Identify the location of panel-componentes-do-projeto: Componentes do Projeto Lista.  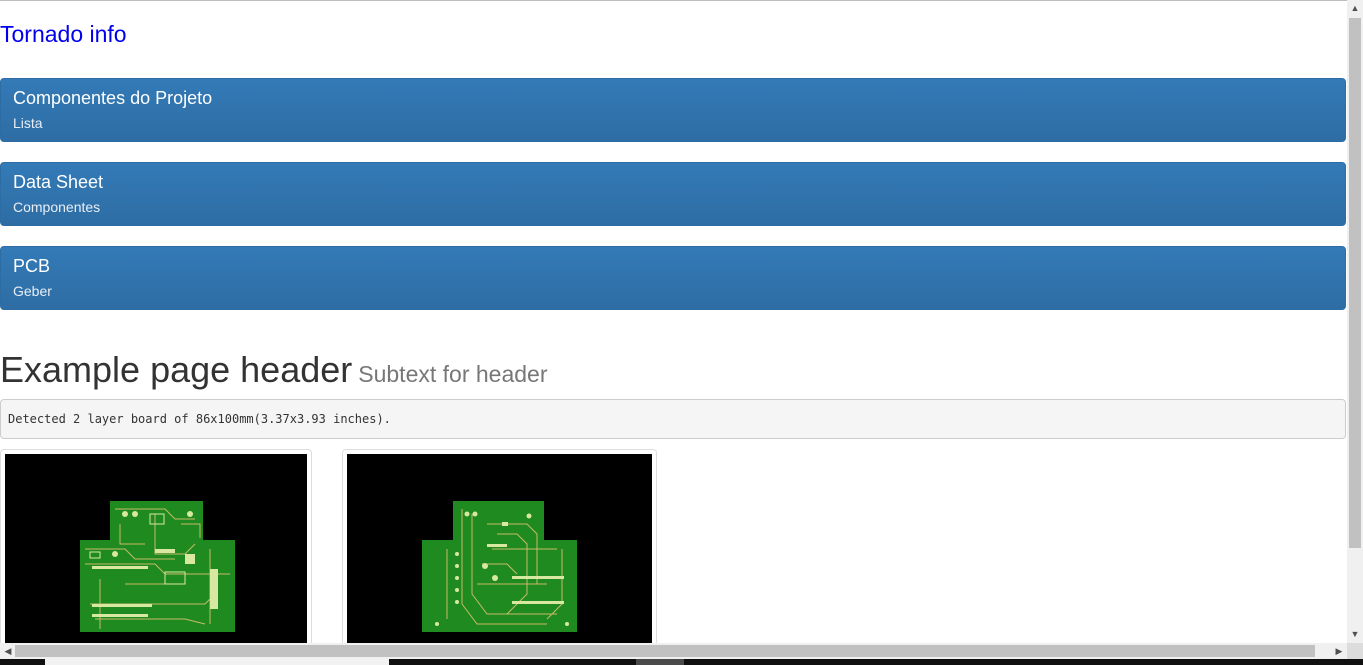
(673, 110).